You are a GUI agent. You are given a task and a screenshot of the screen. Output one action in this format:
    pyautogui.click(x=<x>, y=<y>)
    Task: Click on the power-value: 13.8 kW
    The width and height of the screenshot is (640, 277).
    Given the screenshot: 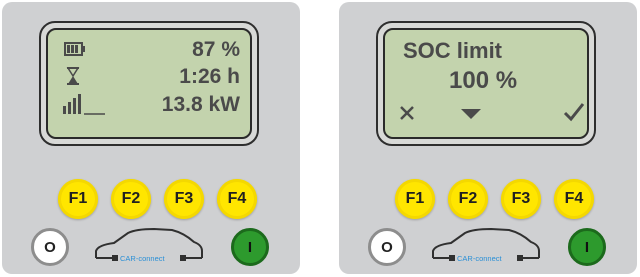 What is the action you would take?
    pyautogui.click(x=200, y=104)
    